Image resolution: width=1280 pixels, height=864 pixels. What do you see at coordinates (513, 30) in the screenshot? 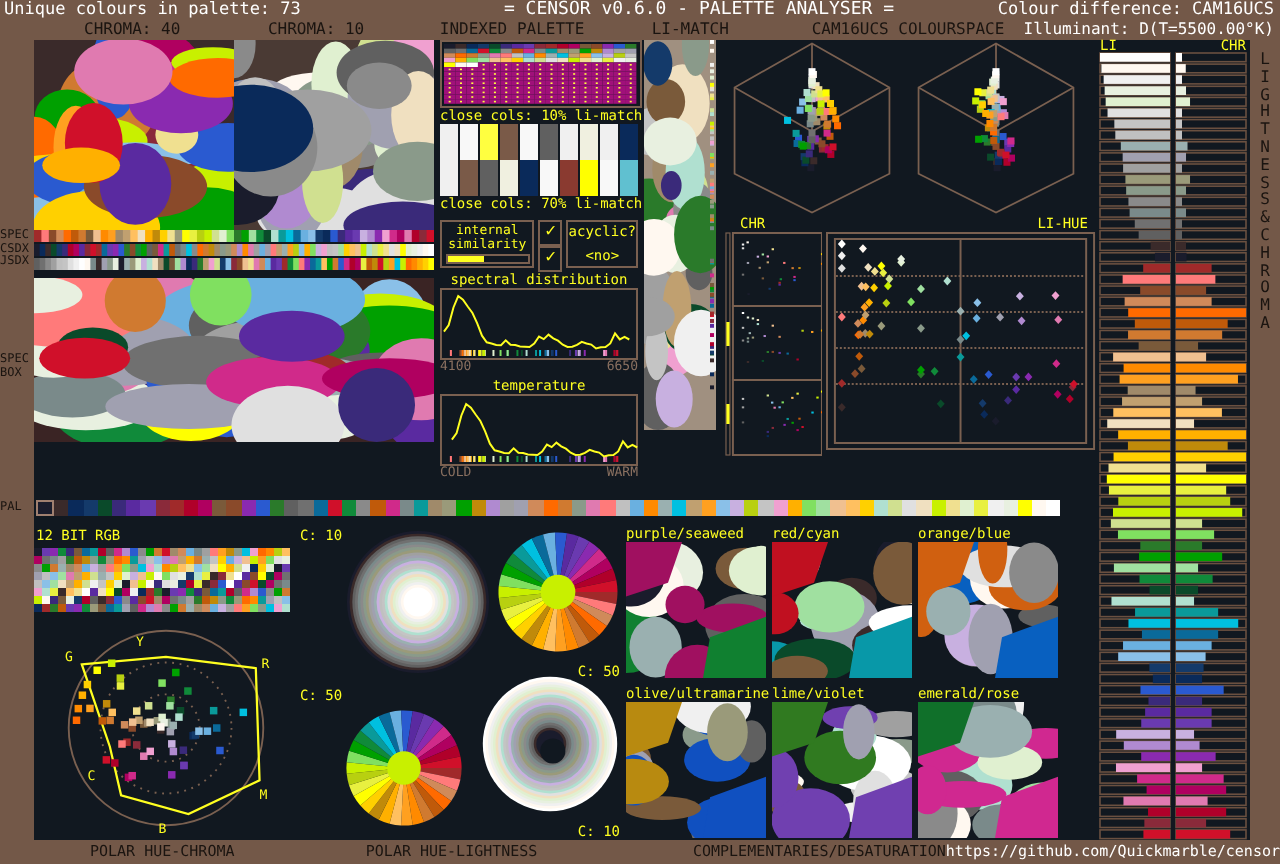
I see `section-title: INDEXED PALETTE` at bounding box center [513, 30].